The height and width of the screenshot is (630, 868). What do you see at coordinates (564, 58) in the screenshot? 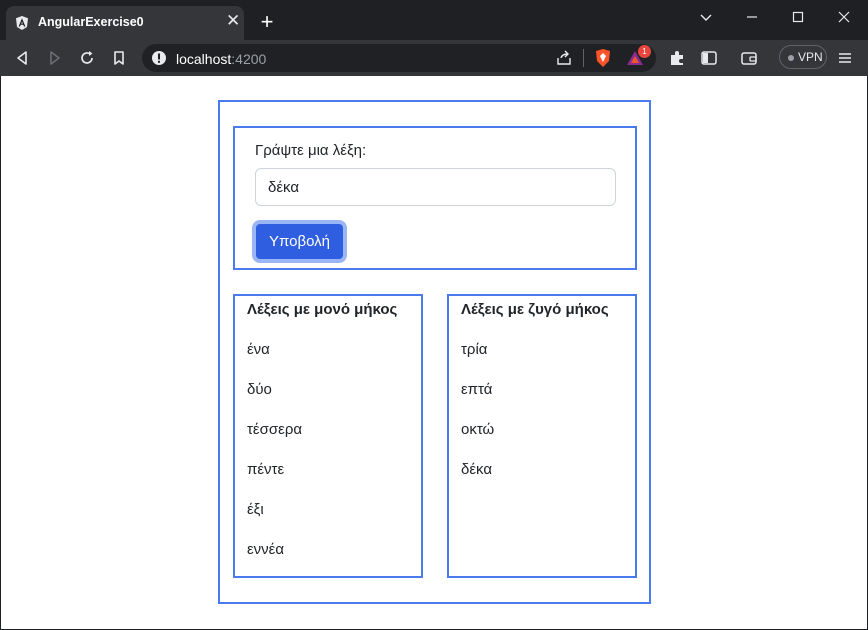
I see `share-icon` at bounding box center [564, 58].